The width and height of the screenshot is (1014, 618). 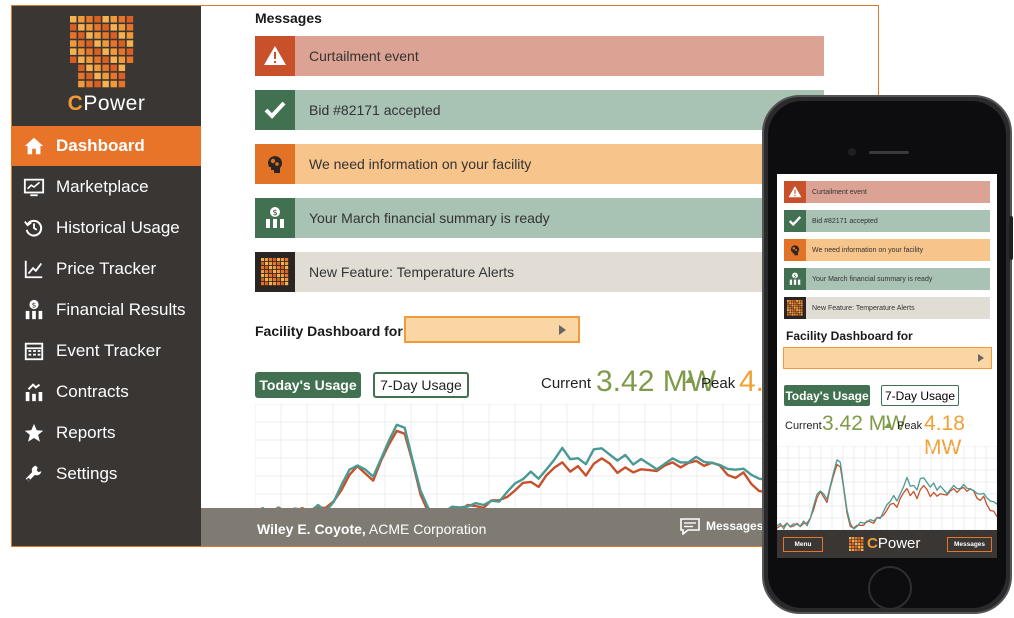 I want to click on brand-logo: CPower, so click(x=106, y=65).